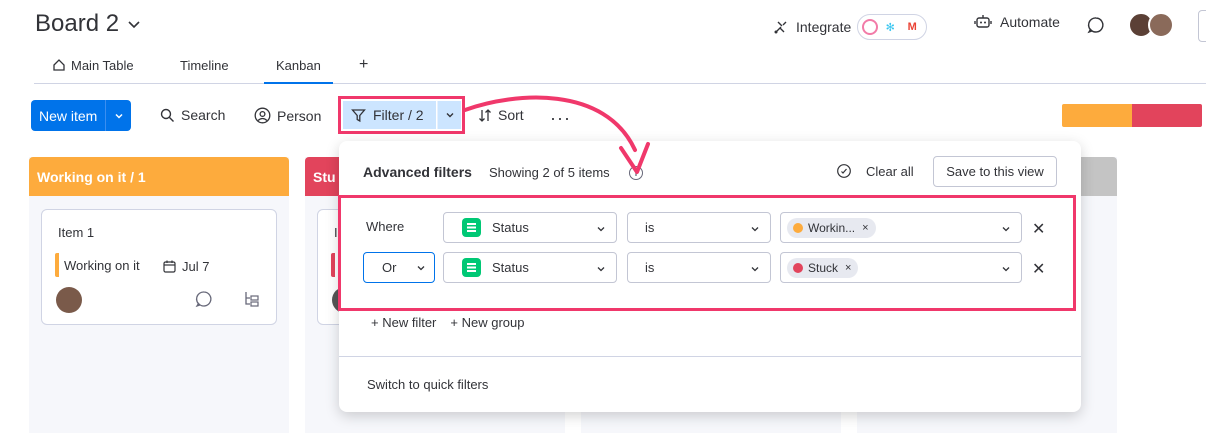 Image resolution: width=1206 pixels, height=433 pixels. What do you see at coordinates (403, 322) in the screenshot?
I see `new-filter-button: + New filter` at bounding box center [403, 322].